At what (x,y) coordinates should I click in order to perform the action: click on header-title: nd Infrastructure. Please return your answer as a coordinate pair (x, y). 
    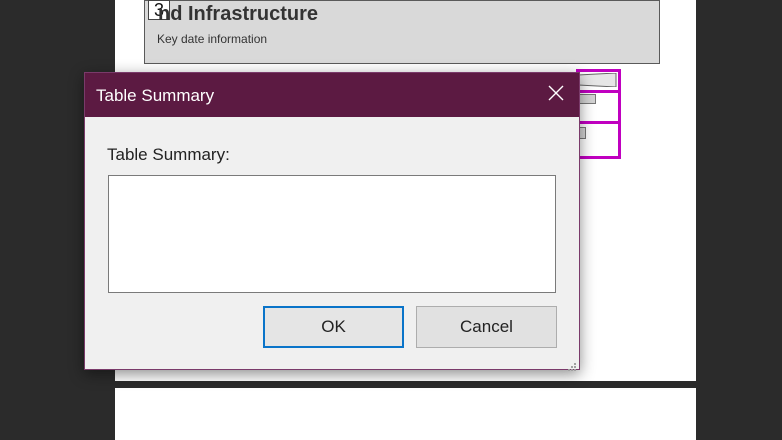
    Looking at the image, I should click on (238, 14).